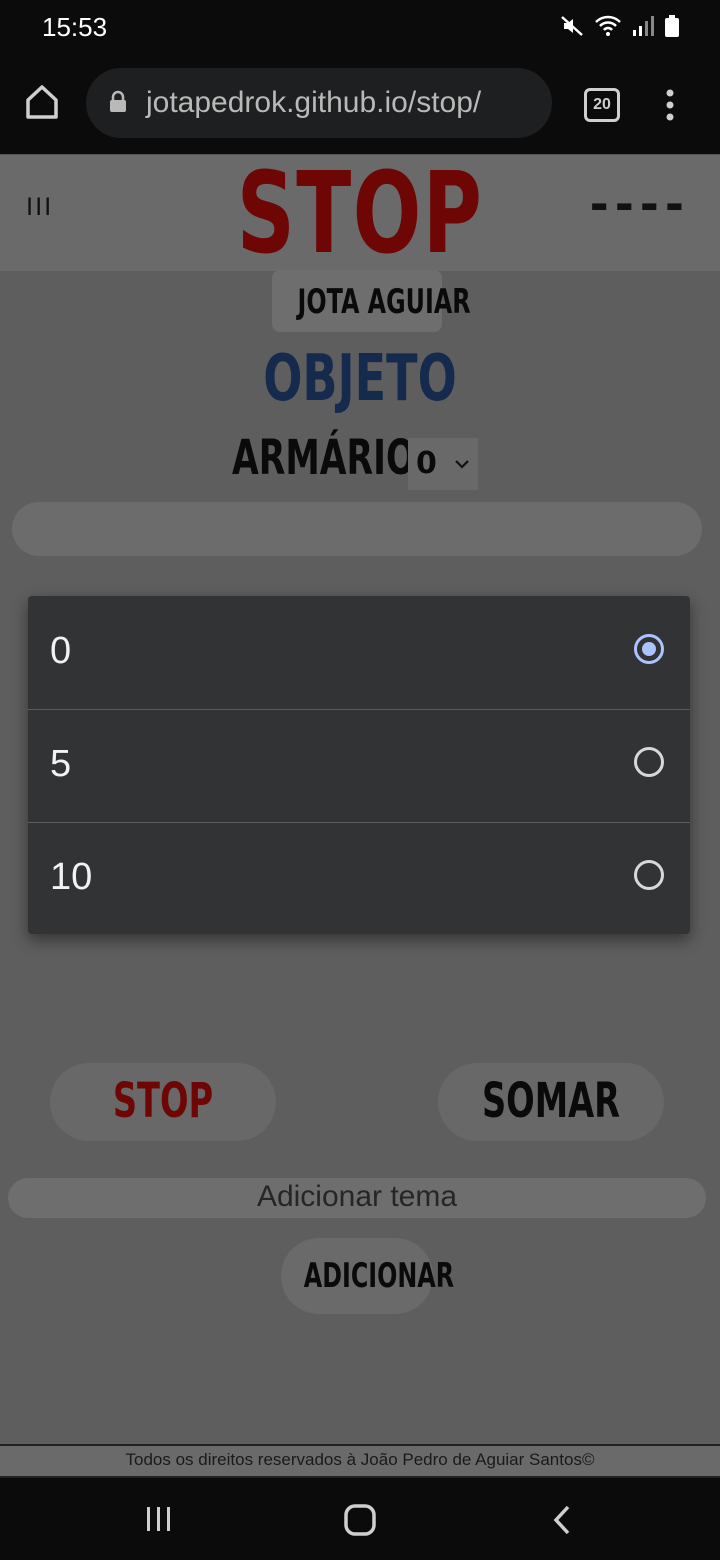 The width and height of the screenshot is (720, 1560). I want to click on timer-display: ----, so click(639, 204).